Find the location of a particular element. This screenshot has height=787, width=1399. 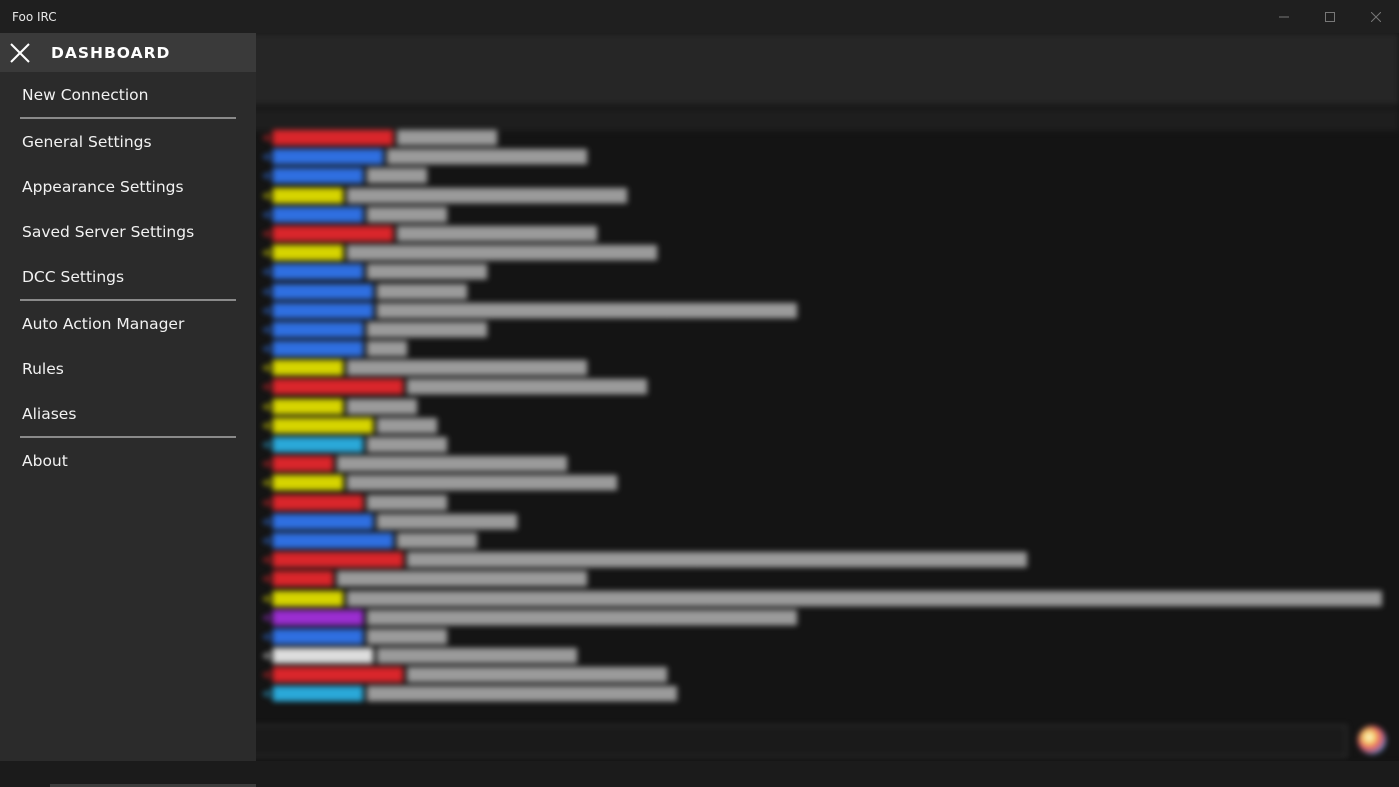

message-line: <█████████ ████ is located at coordinates (334, 350).